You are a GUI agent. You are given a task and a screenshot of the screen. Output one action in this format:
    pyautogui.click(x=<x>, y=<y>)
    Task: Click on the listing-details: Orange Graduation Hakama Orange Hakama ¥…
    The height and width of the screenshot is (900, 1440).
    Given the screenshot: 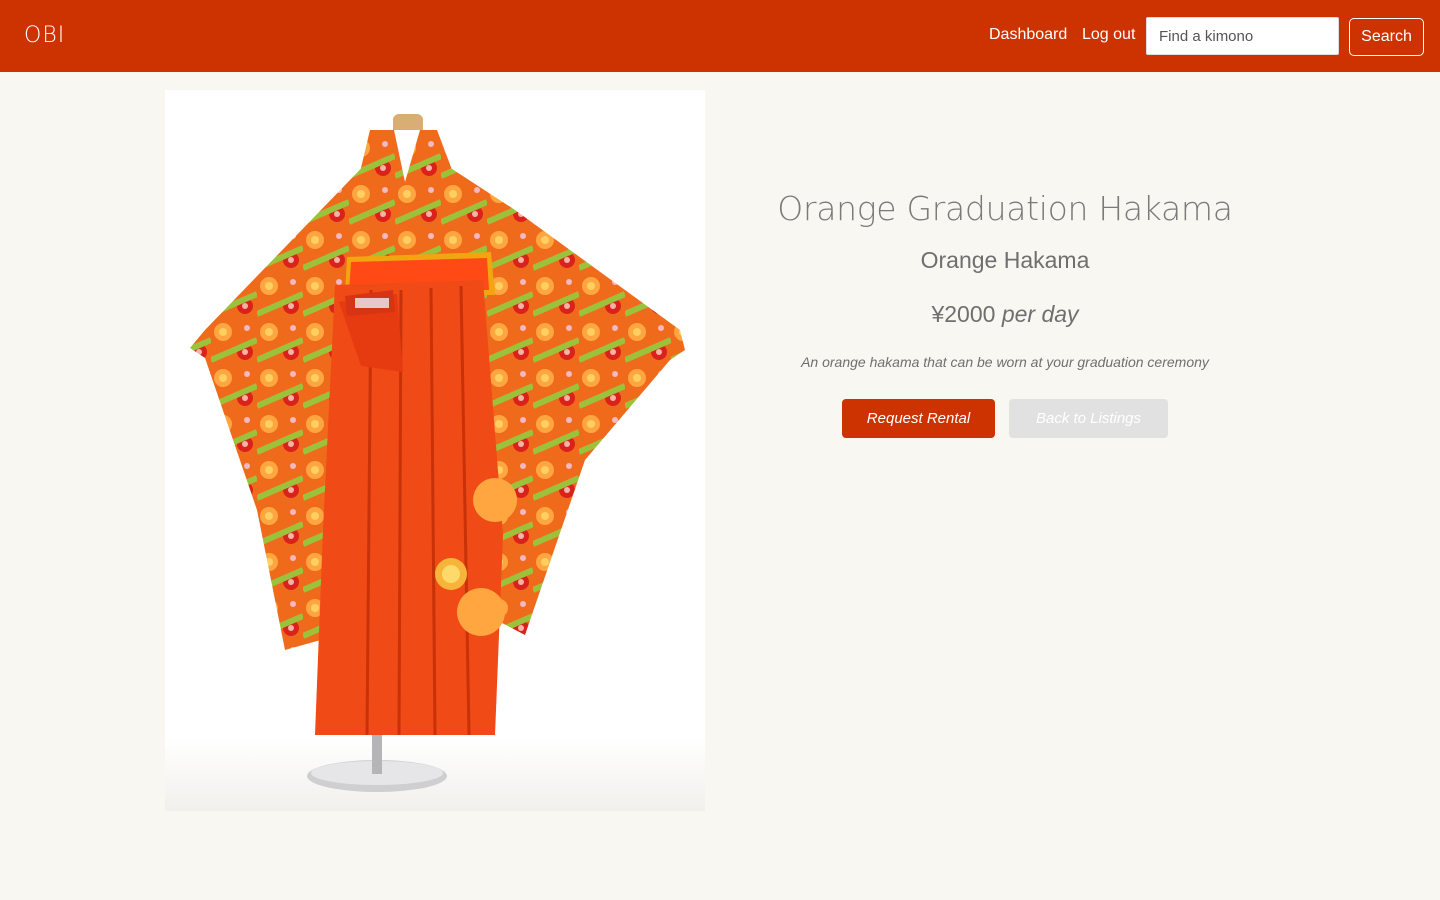 What is the action you would take?
    pyautogui.click(x=1005, y=309)
    